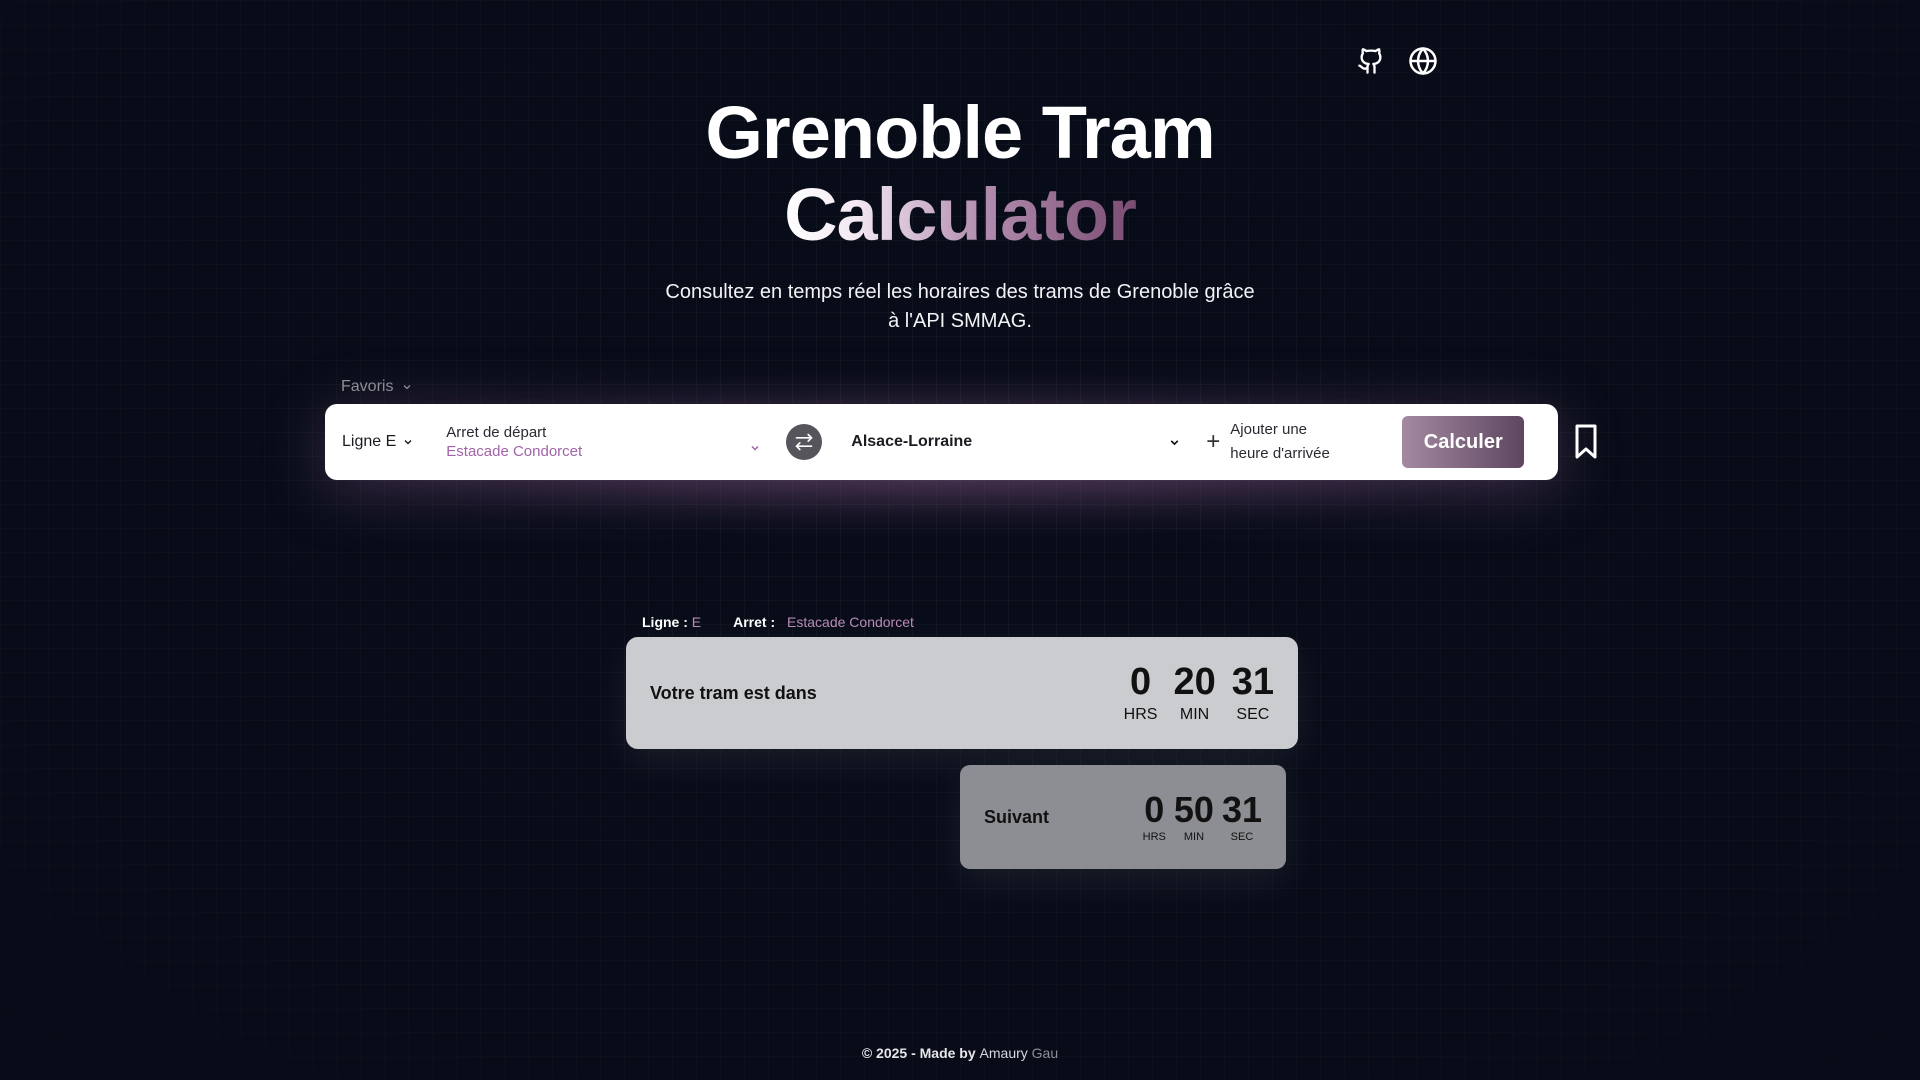  I want to click on stop-info-value: Estacade Condorcet, so click(850, 622).